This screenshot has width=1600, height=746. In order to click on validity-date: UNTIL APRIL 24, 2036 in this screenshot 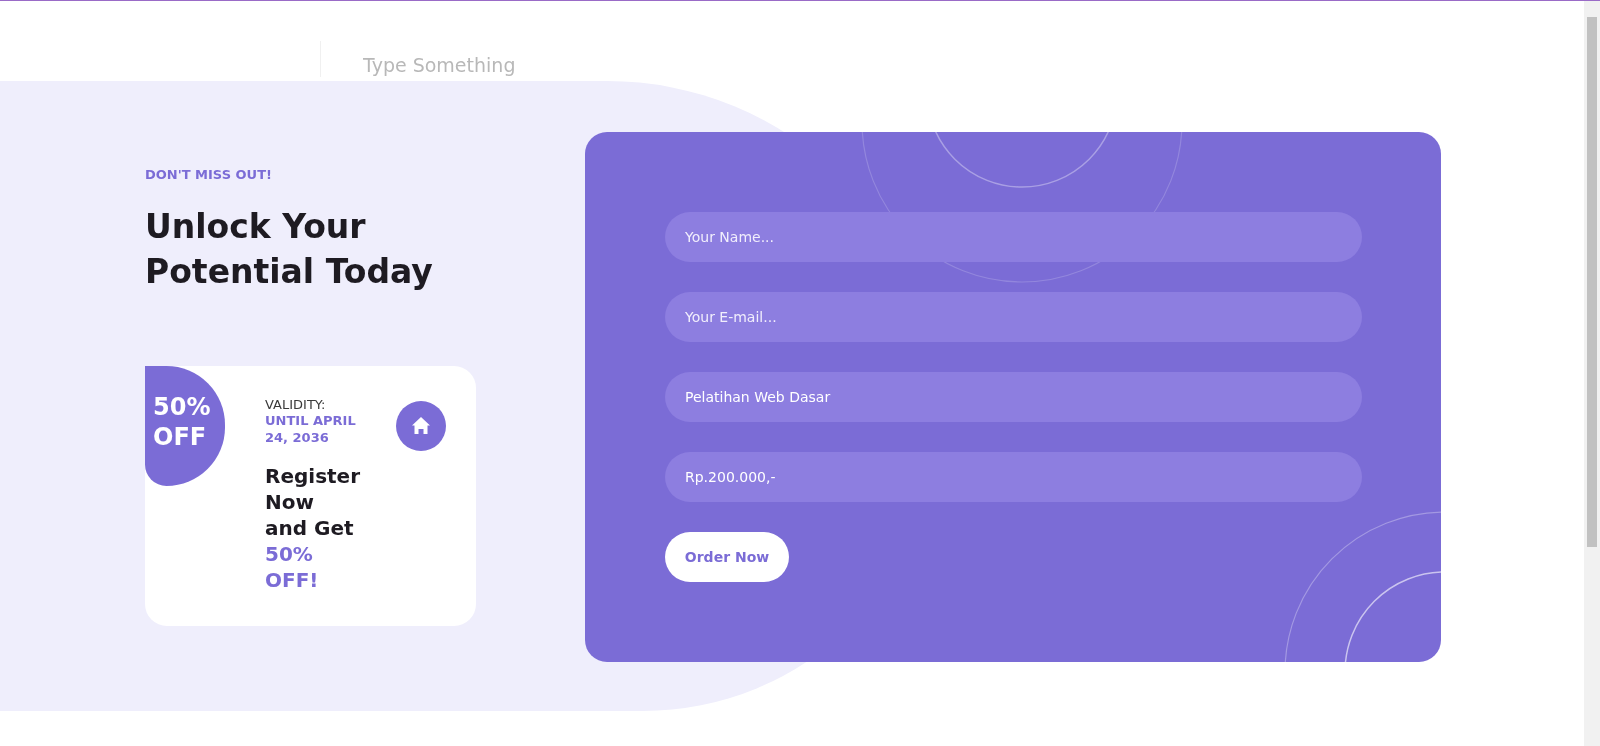, I will do `click(311, 429)`.